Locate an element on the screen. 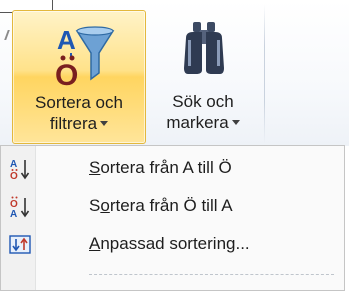  sort-o-to-a-icon: O A is located at coordinates (20, 207).